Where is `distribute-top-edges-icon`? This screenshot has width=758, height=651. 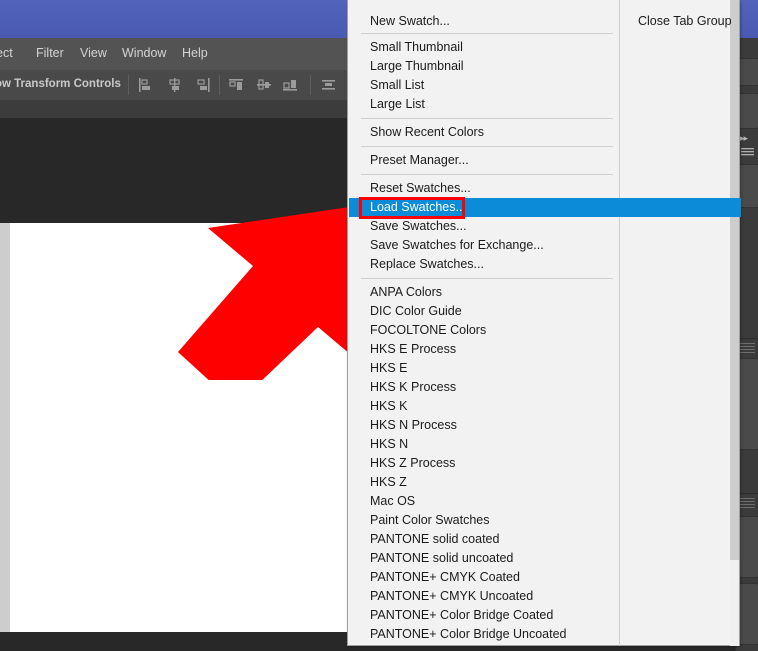
distribute-top-edges-icon is located at coordinates (328, 85).